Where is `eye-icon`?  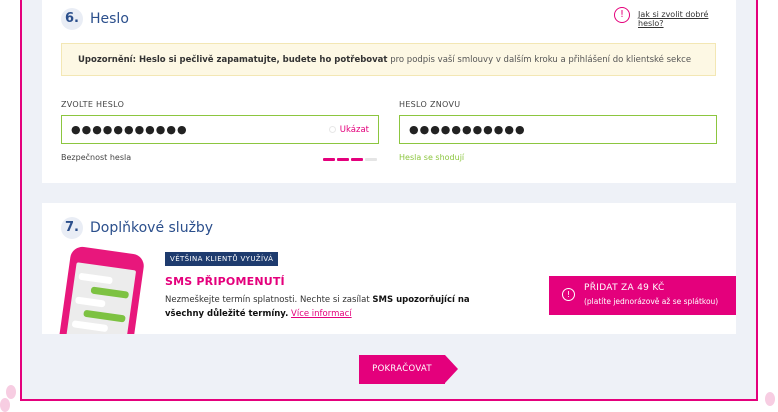 eye-icon is located at coordinates (332, 129).